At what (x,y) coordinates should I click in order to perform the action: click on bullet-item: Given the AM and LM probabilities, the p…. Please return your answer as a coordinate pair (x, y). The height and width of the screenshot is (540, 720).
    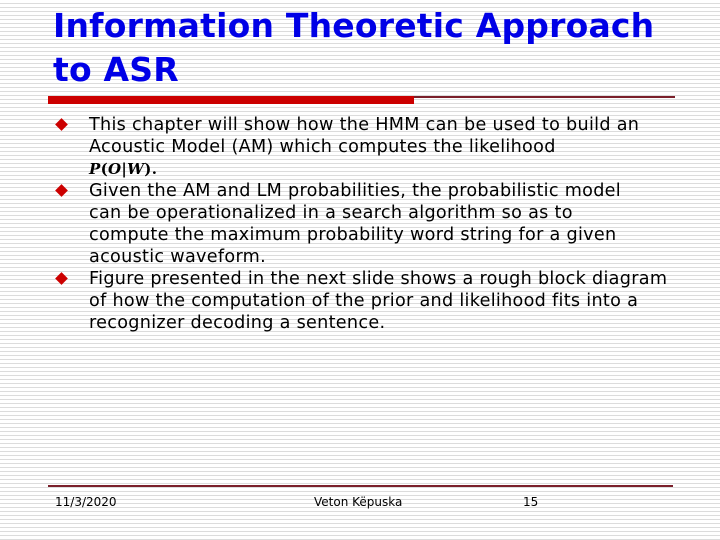
    Looking at the image, I should click on (347, 224).